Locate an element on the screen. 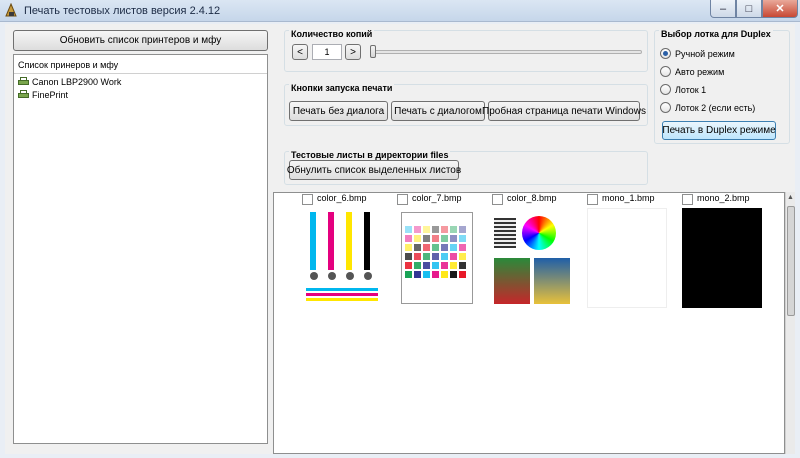 This screenshot has width=800, height=458. print-with-dialog-button: Печать с диалогом is located at coordinates (438, 111).